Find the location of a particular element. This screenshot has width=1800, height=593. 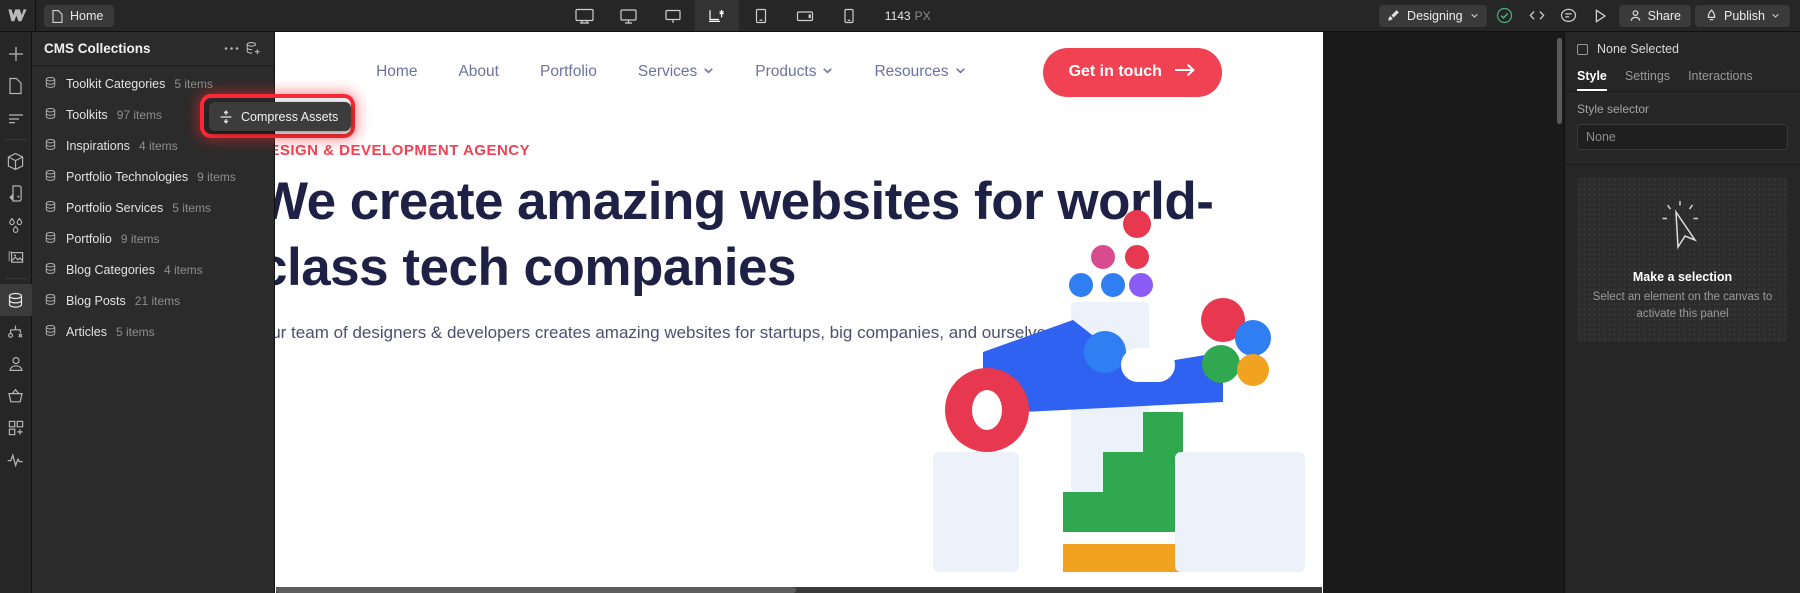

style-selector-input: None is located at coordinates (1682, 137).